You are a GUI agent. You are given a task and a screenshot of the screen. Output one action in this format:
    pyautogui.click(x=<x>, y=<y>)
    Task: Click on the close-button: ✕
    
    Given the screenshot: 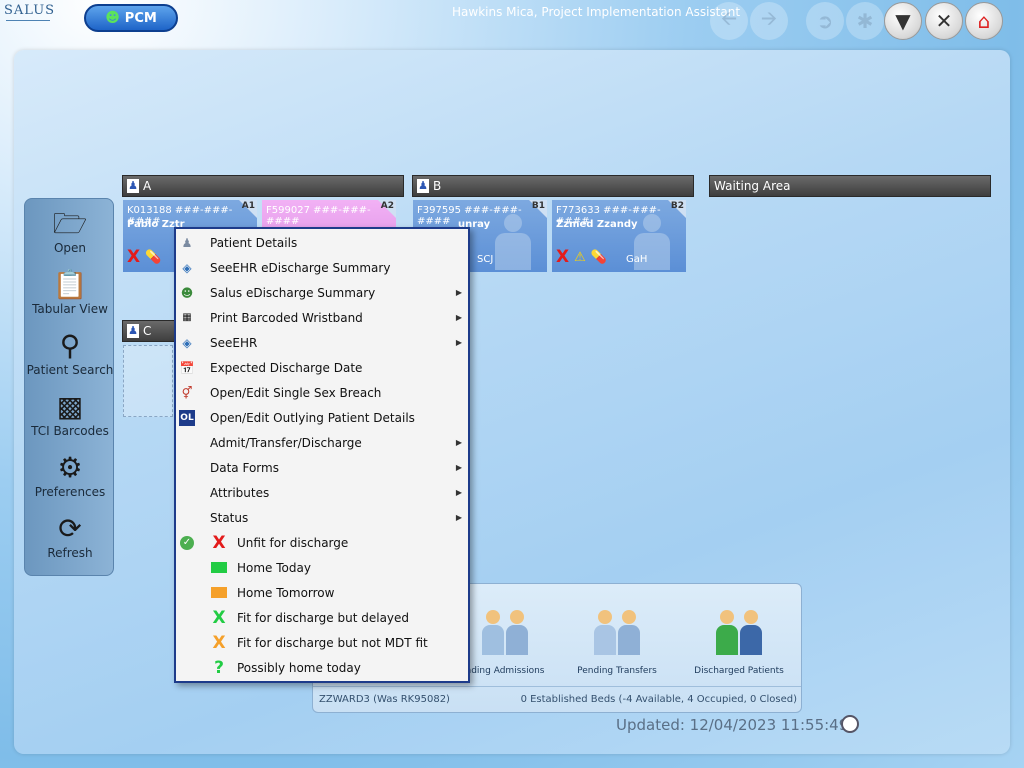 What is the action you would take?
    pyautogui.click(x=944, y=21)
    